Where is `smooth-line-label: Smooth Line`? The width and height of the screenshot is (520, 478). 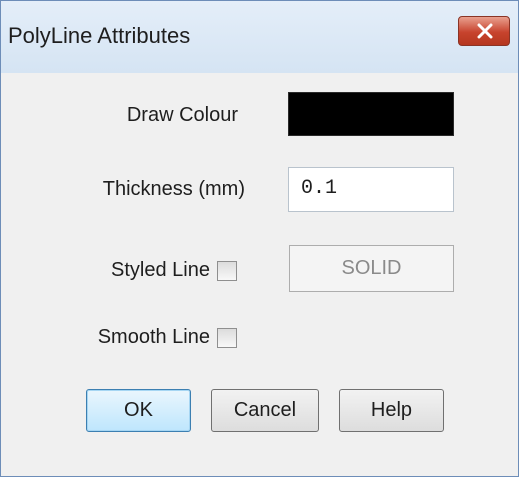
smooth-line-label: Smooth Line is located at coordinates (153, 337).